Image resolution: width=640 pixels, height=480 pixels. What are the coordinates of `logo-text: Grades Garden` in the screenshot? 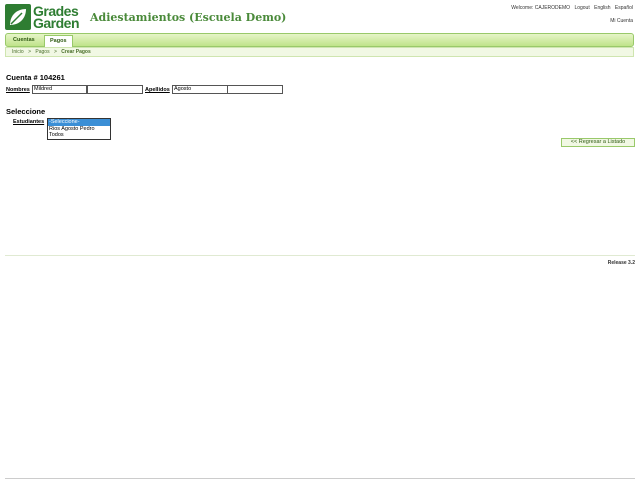 It's located at (56, 17).